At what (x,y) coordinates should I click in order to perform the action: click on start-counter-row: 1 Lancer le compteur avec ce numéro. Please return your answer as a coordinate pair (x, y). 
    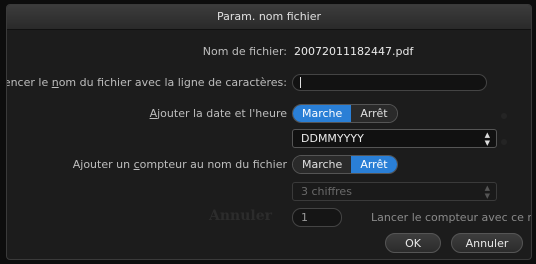
    Looking at the image, I should click on (269, 218).